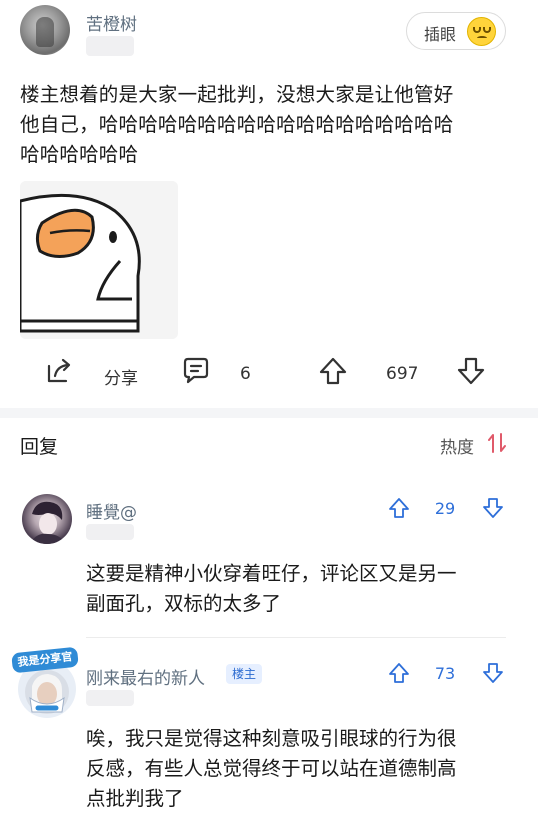  I want to click on comment-vote-count: 29, so click(445, 508).